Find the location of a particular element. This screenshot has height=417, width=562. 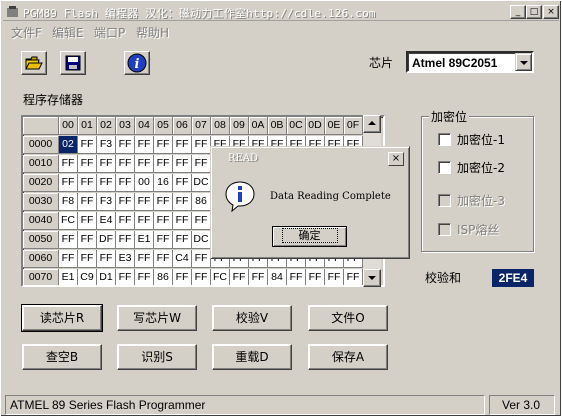

memory-cell: E3 is located at coordinates (125, 259).